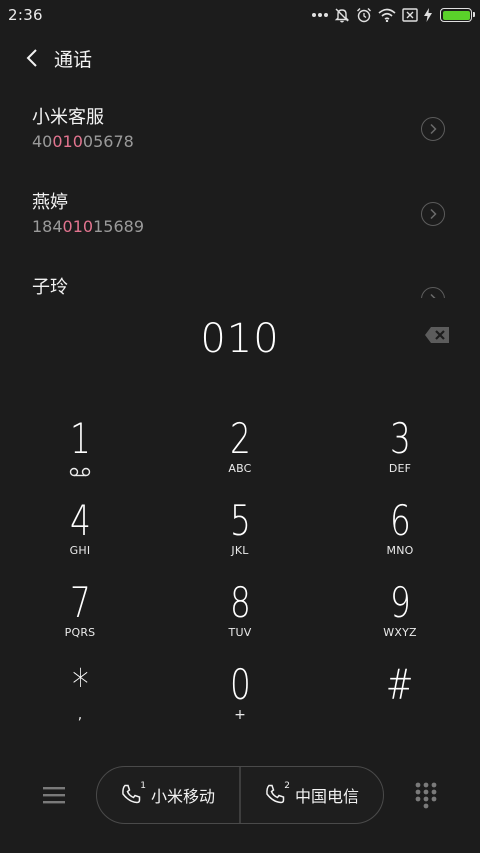 Image resolution: width=480 pixels, height=853 pixels. What do you see at coordinates (240, 632) in the screenshot?
I see `key-letters: TUV` at bounding box center [240, 632].